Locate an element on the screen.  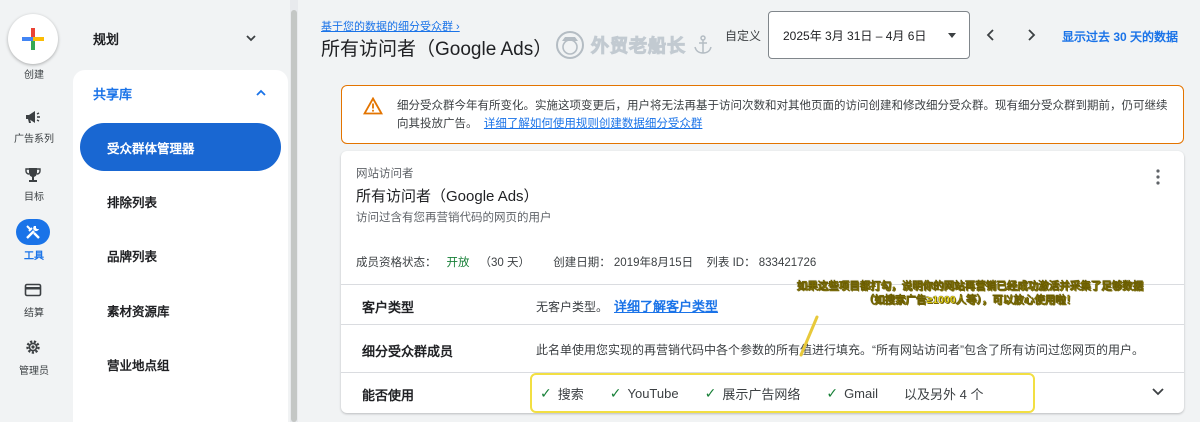
customer-type-label: 客户类型 is located at coordinates (388, 307).